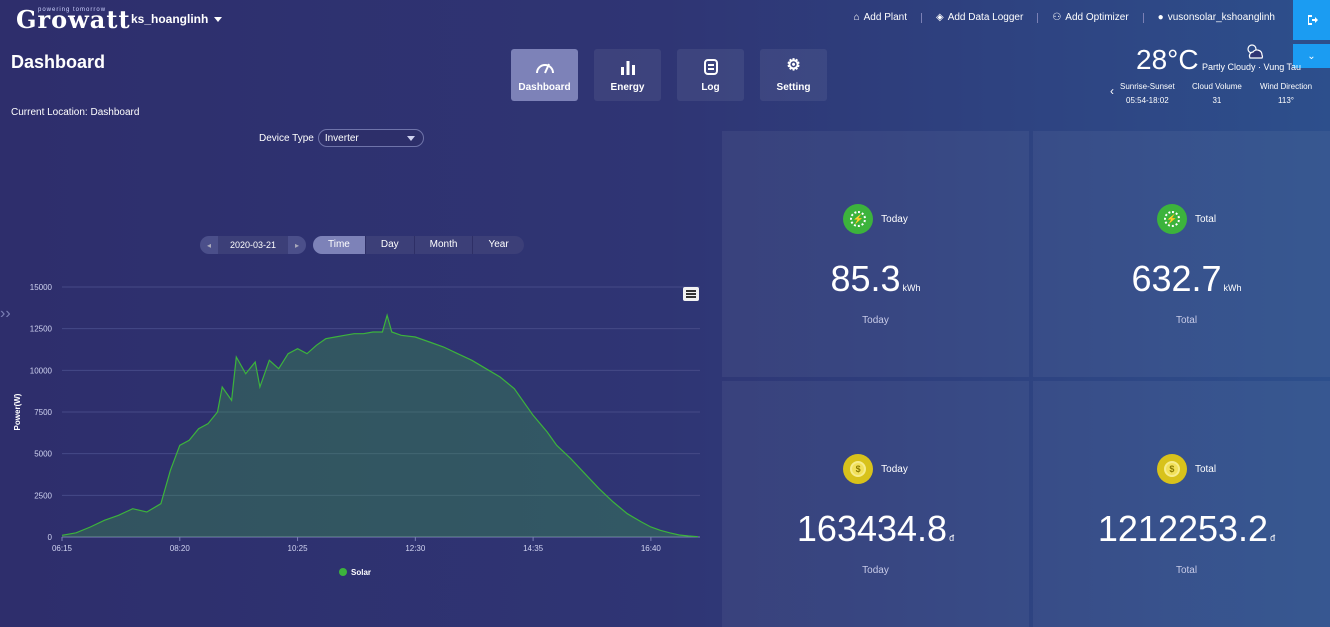  What do you see at coordinates (1286, 86) in the screenshot?
I see `stat-label: Wind Direction` at bounding box center [1286, 86].